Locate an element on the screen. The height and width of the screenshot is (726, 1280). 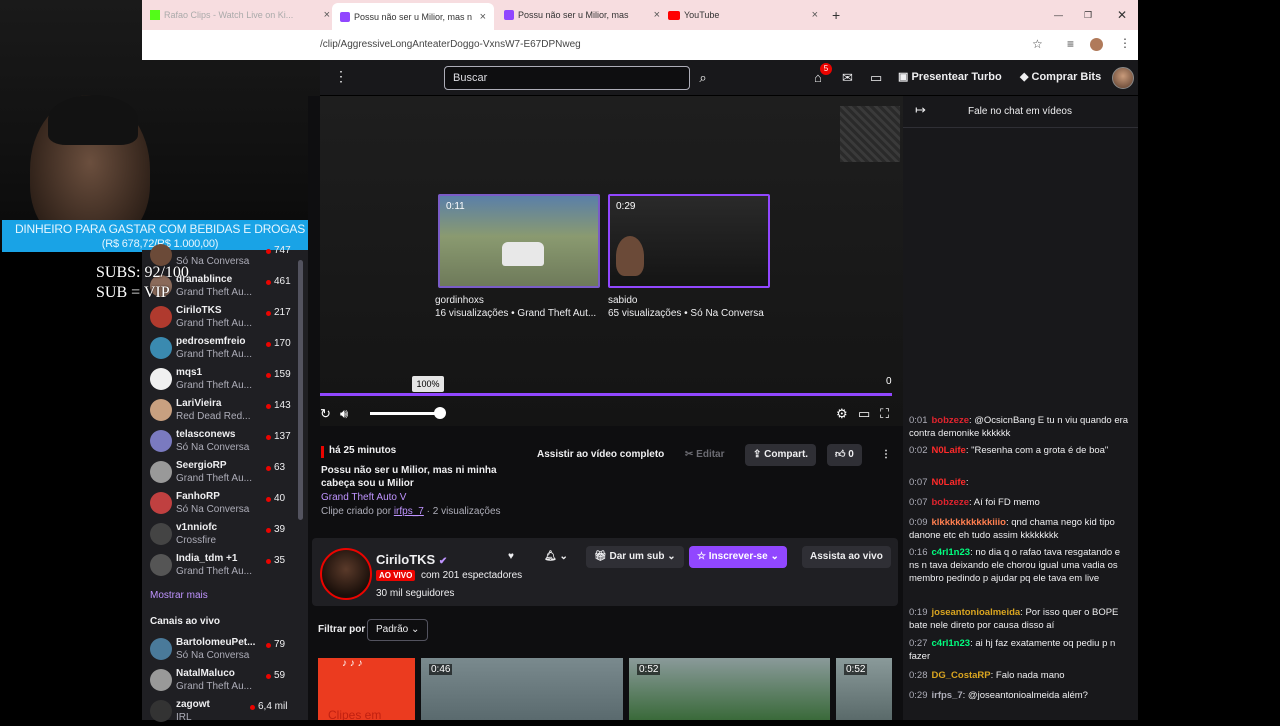
progress-bar is located at coordinates (606, 394).